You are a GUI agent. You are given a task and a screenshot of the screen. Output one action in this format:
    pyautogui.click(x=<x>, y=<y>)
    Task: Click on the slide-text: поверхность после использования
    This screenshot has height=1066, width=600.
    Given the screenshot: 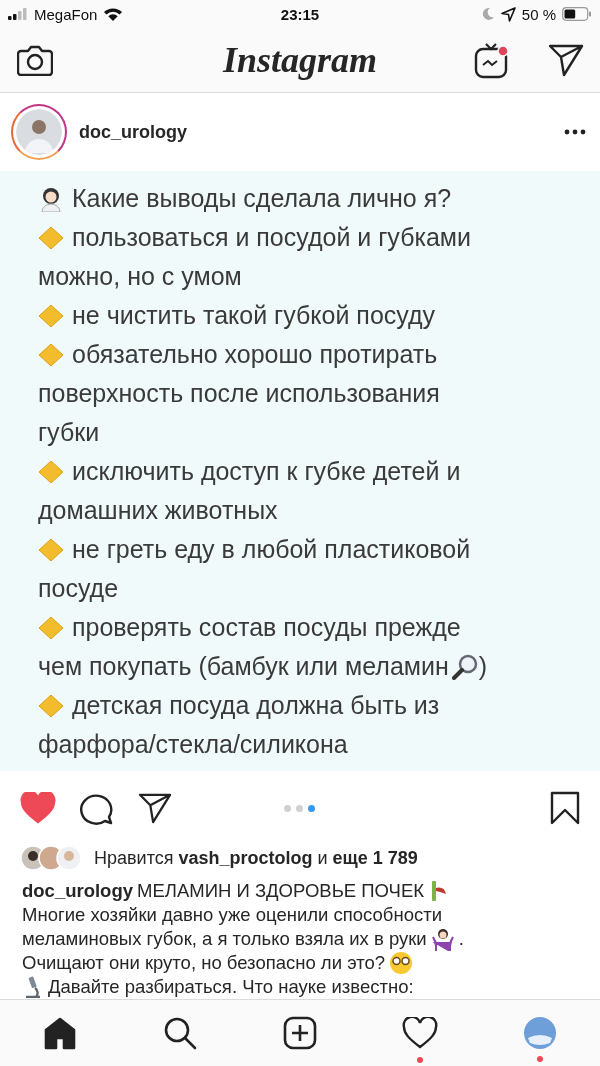 What is the action you would take?
    pyautogui.click(x=239, y=393)
    